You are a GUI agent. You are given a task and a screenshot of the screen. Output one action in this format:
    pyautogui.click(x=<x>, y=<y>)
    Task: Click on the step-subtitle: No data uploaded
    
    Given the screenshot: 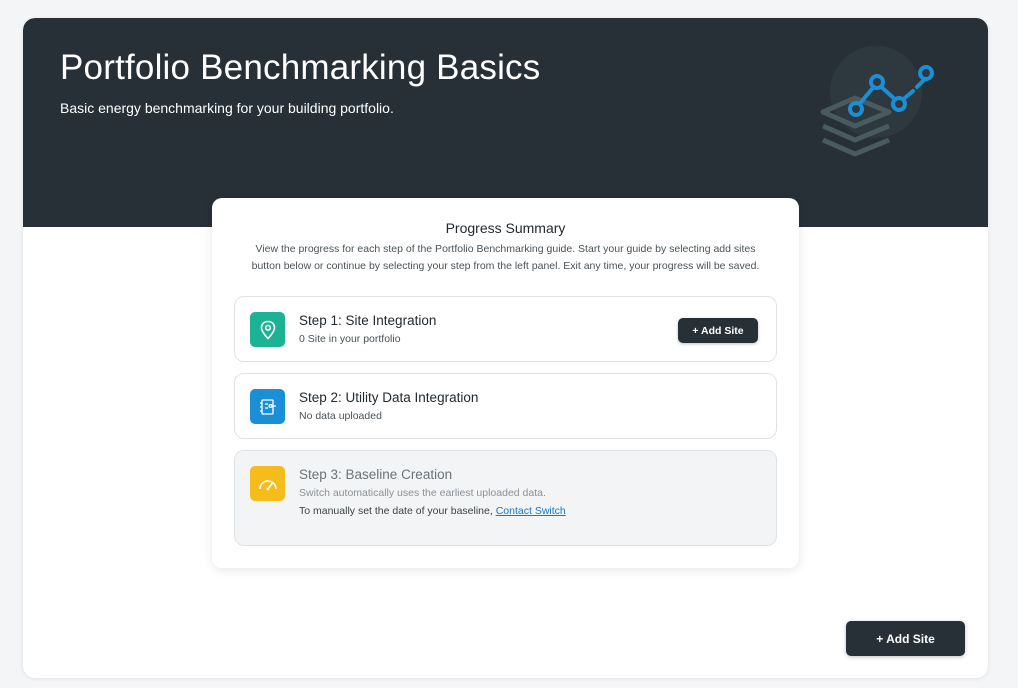 What is the action you would take?
    pyautogui.click(x=340, y=416)
    